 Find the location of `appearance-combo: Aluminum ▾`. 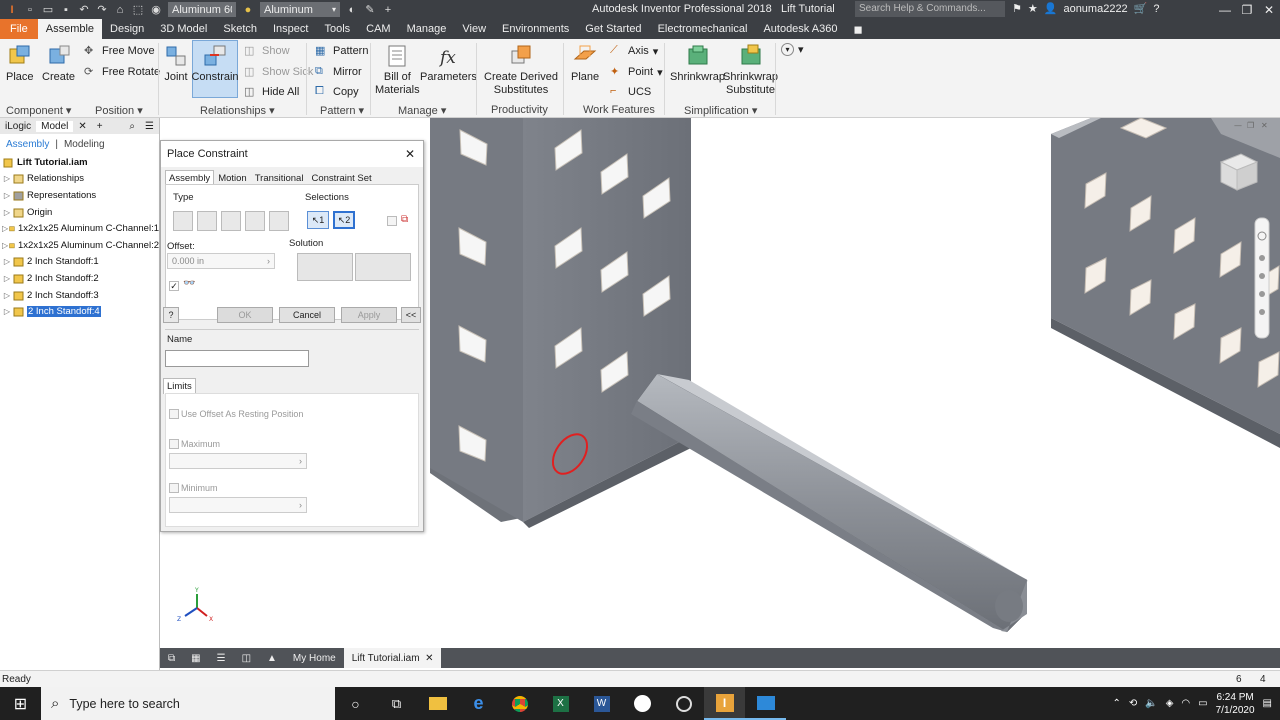

appearance-combo: Aluminum ▾ is located at coordinates (300, 9).